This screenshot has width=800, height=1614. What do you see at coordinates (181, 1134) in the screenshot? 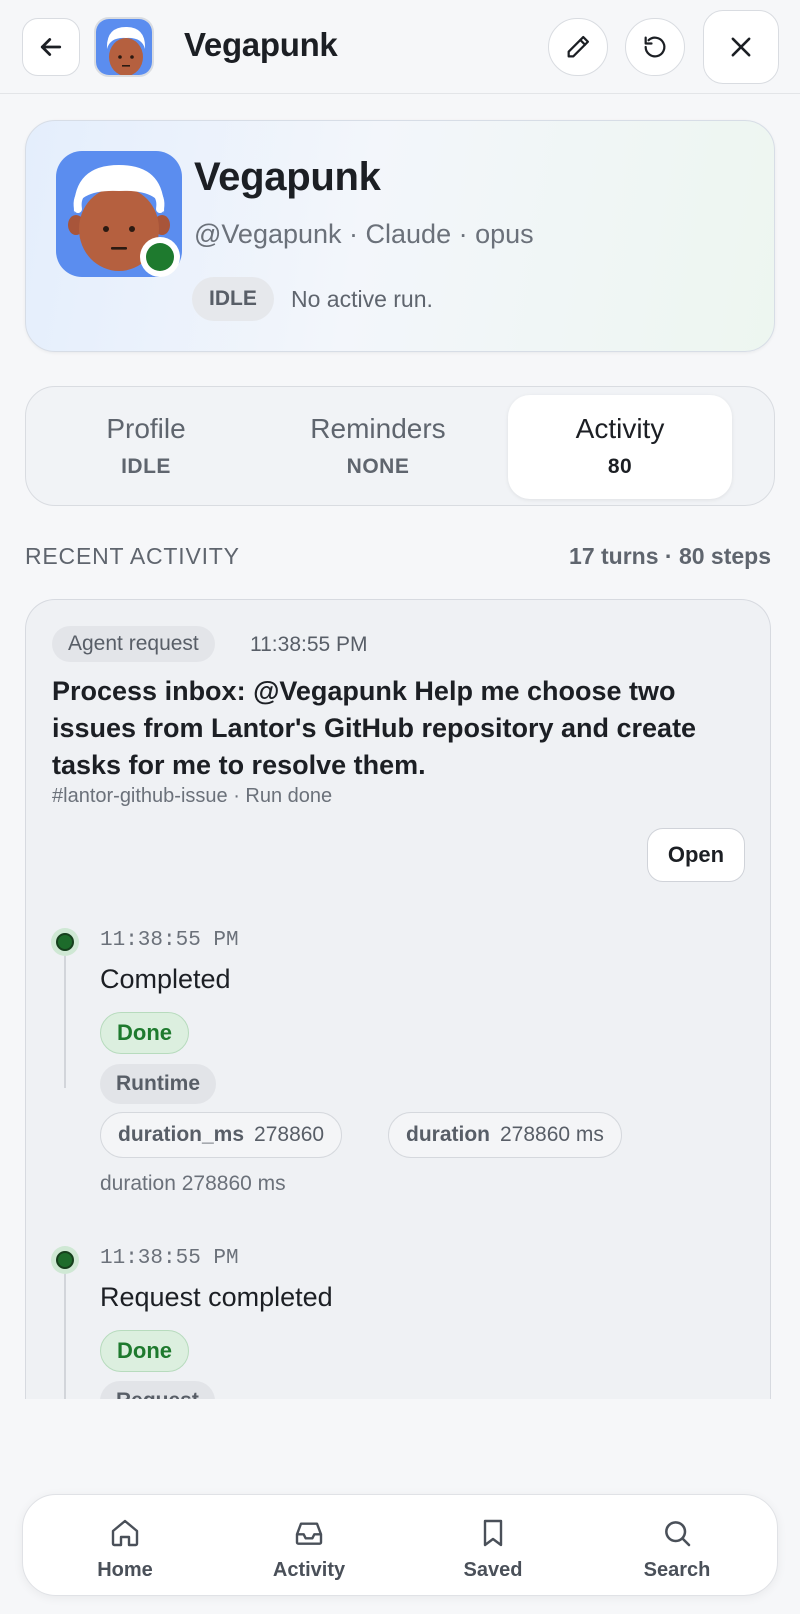
I see `chip-key: duration_ms` at bounding box center [181, 1134].